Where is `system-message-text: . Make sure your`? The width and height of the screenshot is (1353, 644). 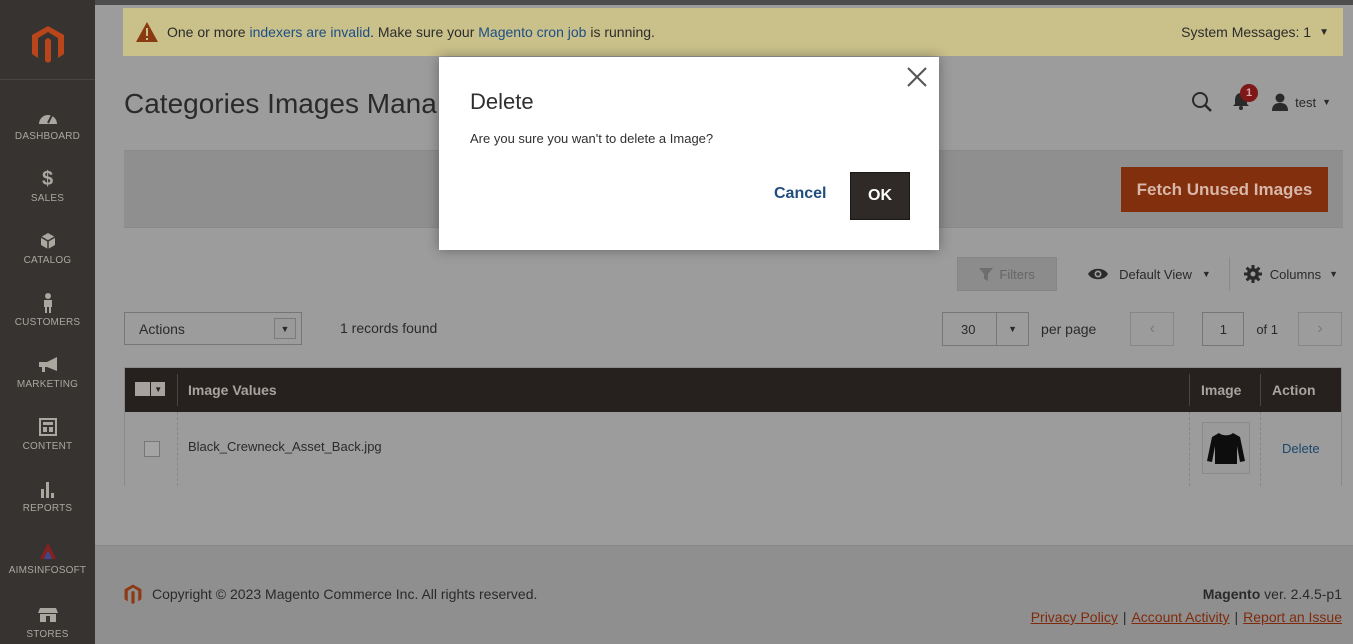 system-message-text: . Make sure your is located at coordinates (424, 32).